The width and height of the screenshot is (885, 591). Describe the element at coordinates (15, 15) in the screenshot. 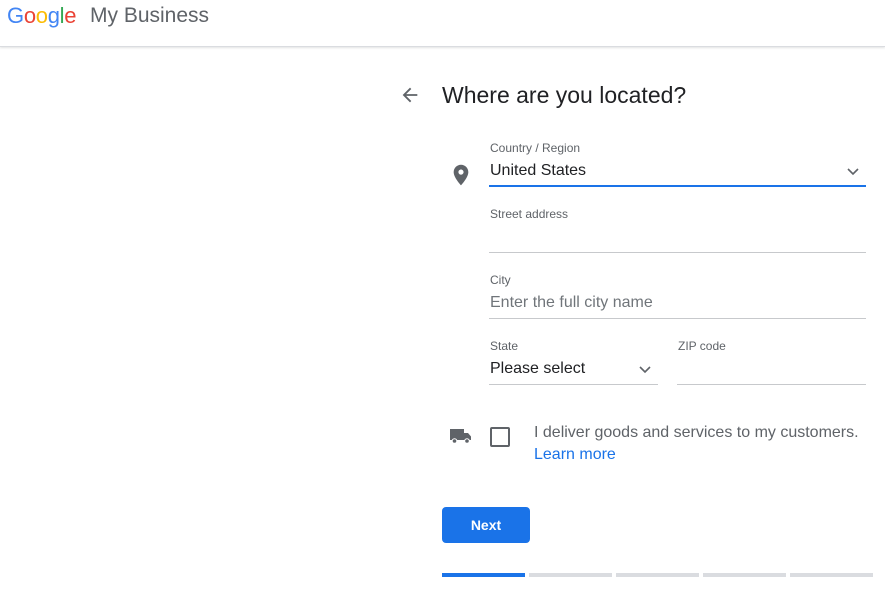

I see `logo-letter: G` at that location.